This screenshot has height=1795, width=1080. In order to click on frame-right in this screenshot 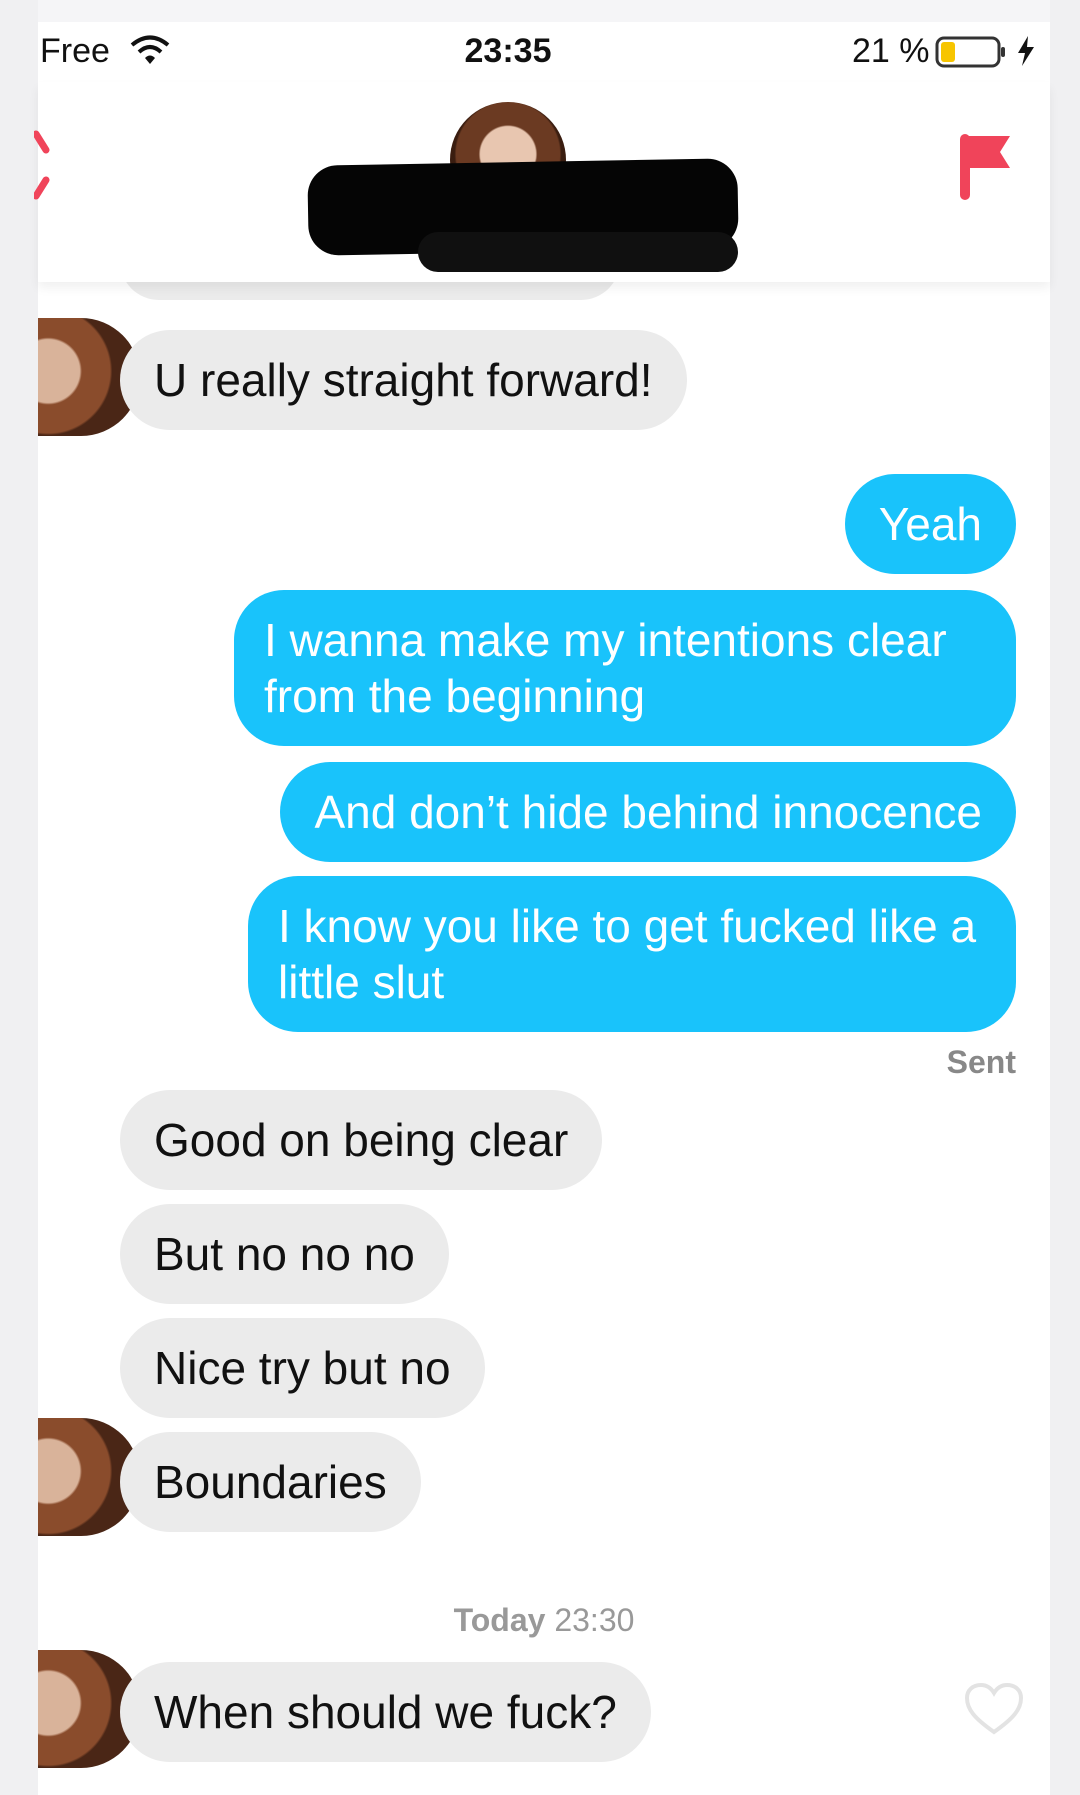, I will do `click(1065, 897)`.